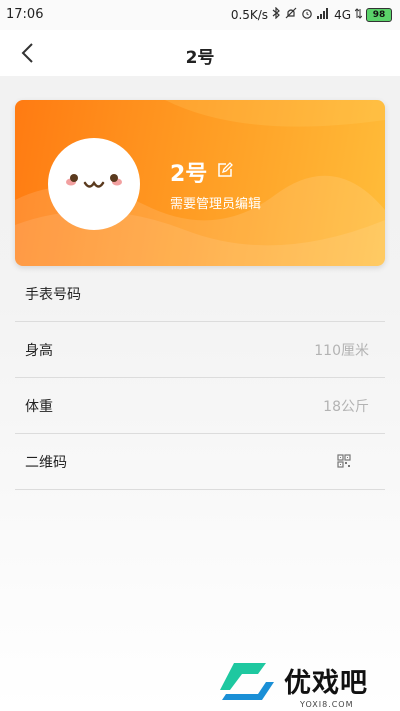  What do you see at coordinates (46, 463) in the screenshot?
I see `row-label: 二维码` at bounding box center [46, 463].